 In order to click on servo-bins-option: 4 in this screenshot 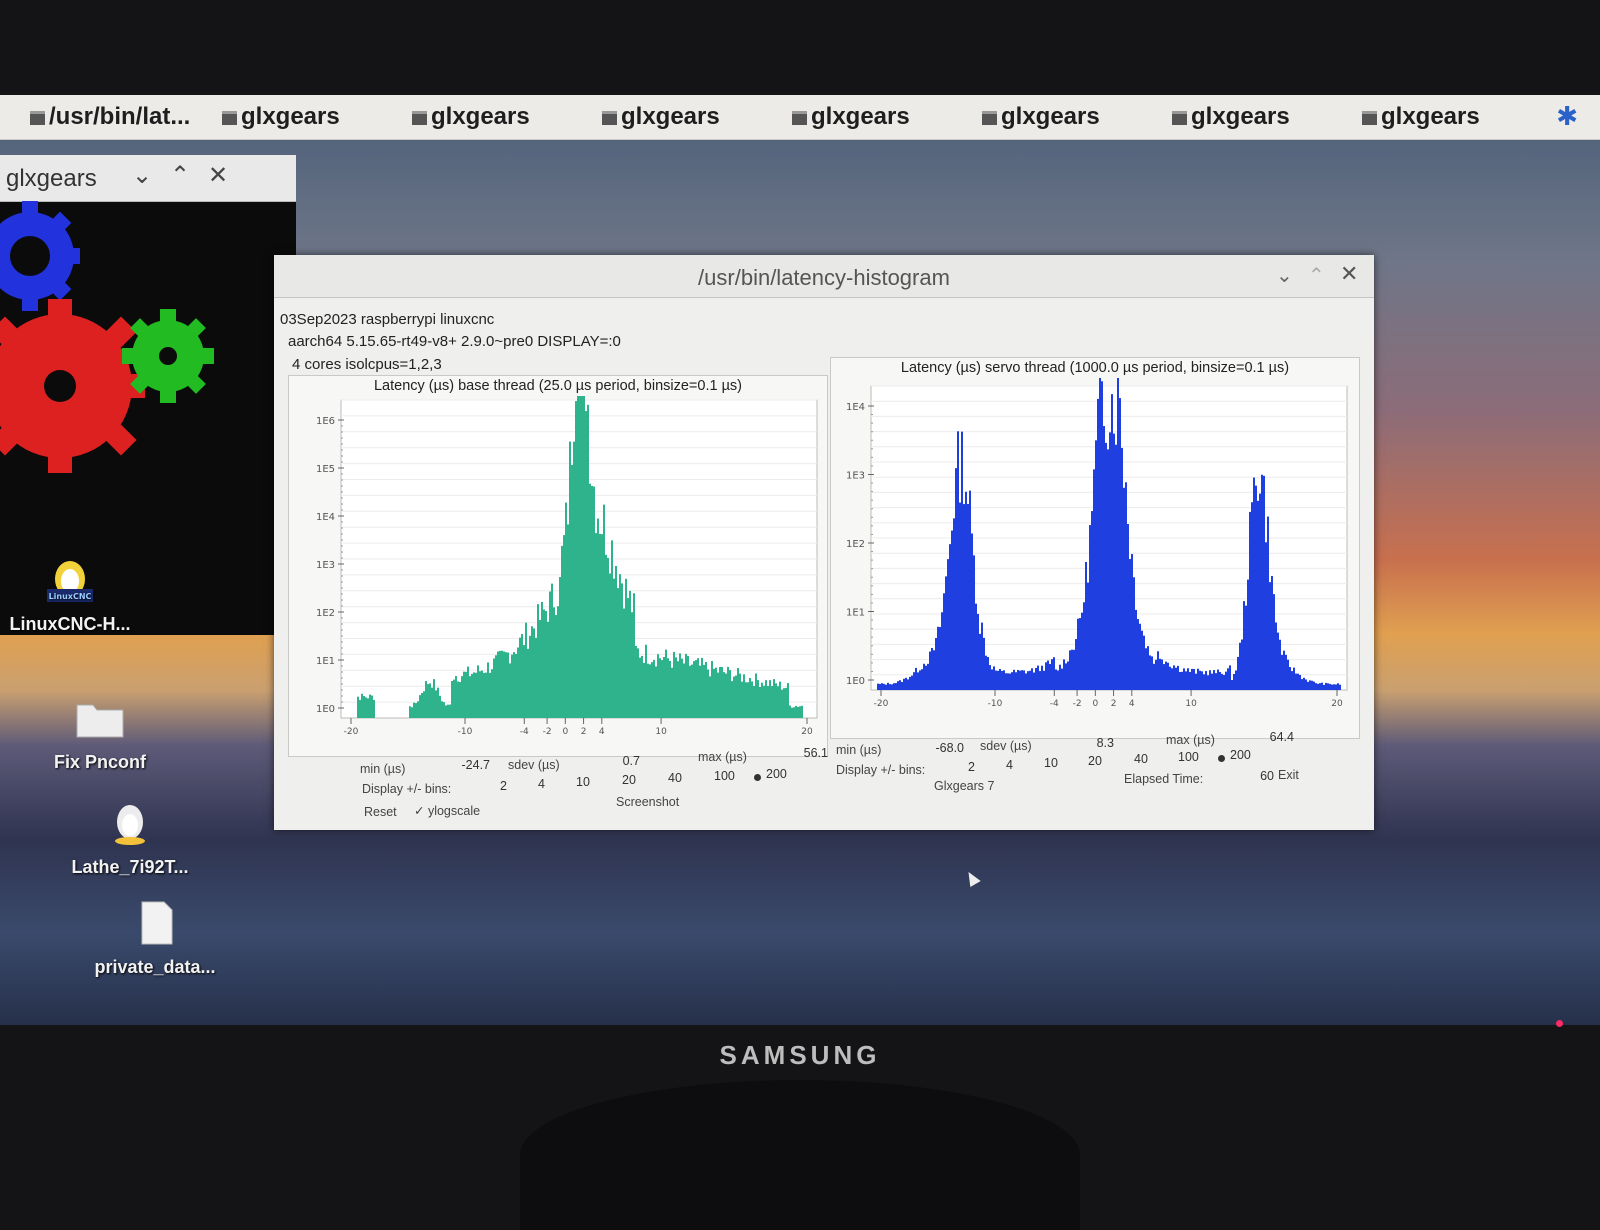, I will do `click(1009, 765)`.